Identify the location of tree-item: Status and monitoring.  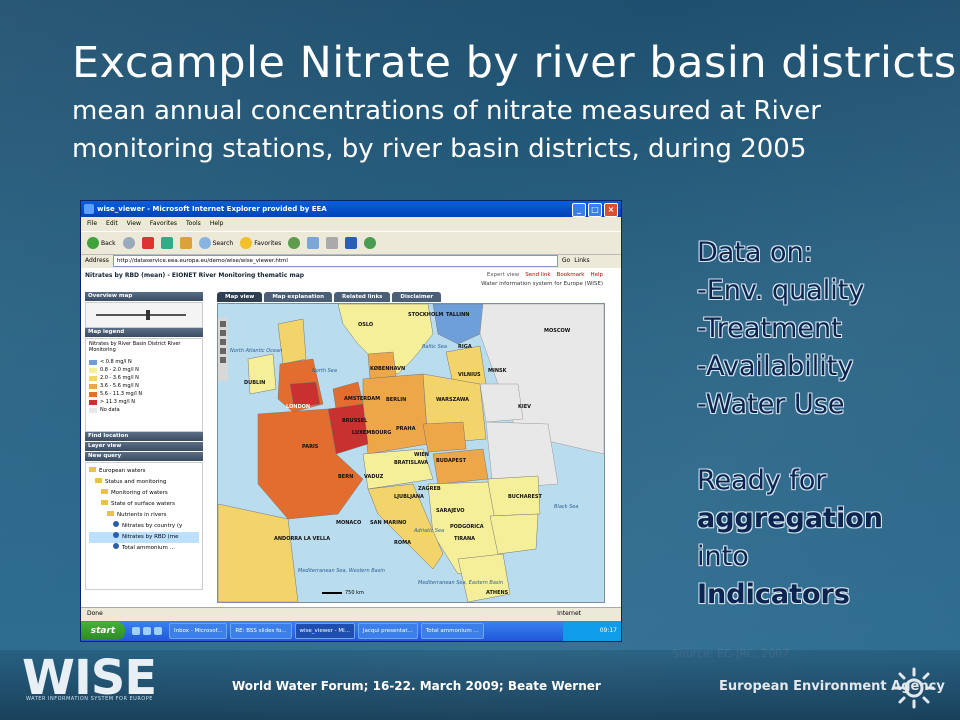
(144, 482).